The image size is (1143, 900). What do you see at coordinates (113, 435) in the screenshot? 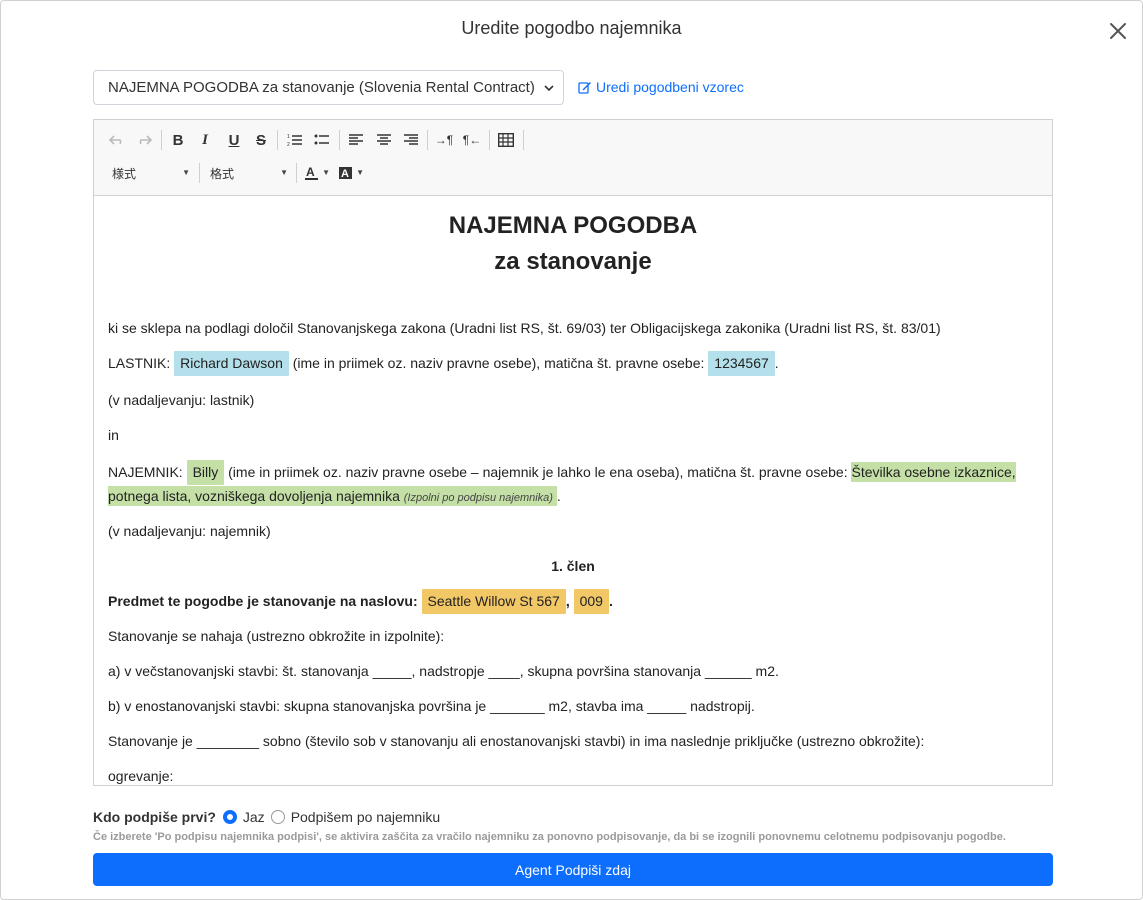
I see `and-text: in` at bounding box center [113, 435].